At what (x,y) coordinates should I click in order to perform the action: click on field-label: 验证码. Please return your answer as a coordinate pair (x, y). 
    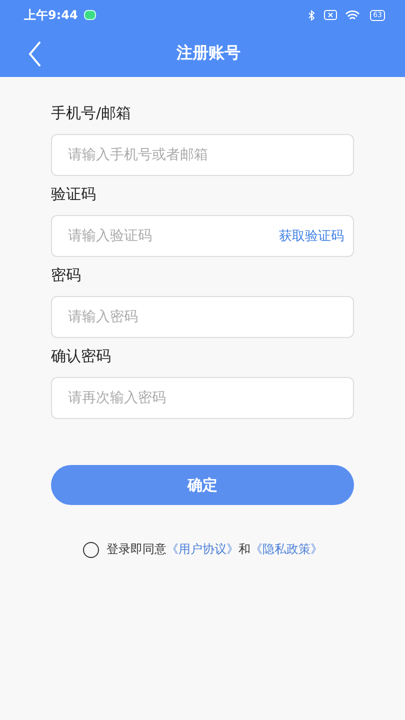
    Looking at the image, I should click on (74, 194).